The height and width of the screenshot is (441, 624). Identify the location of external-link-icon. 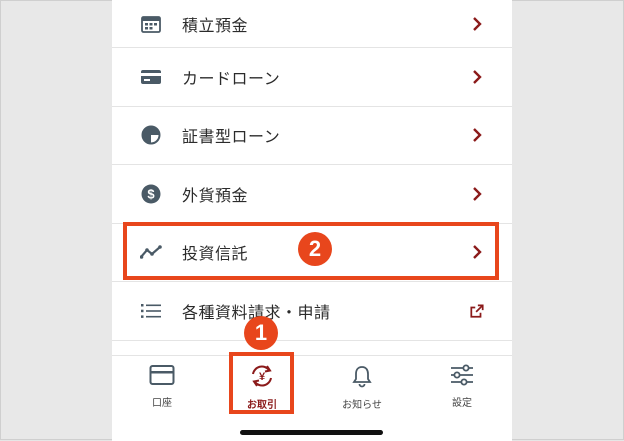
(477, 311).